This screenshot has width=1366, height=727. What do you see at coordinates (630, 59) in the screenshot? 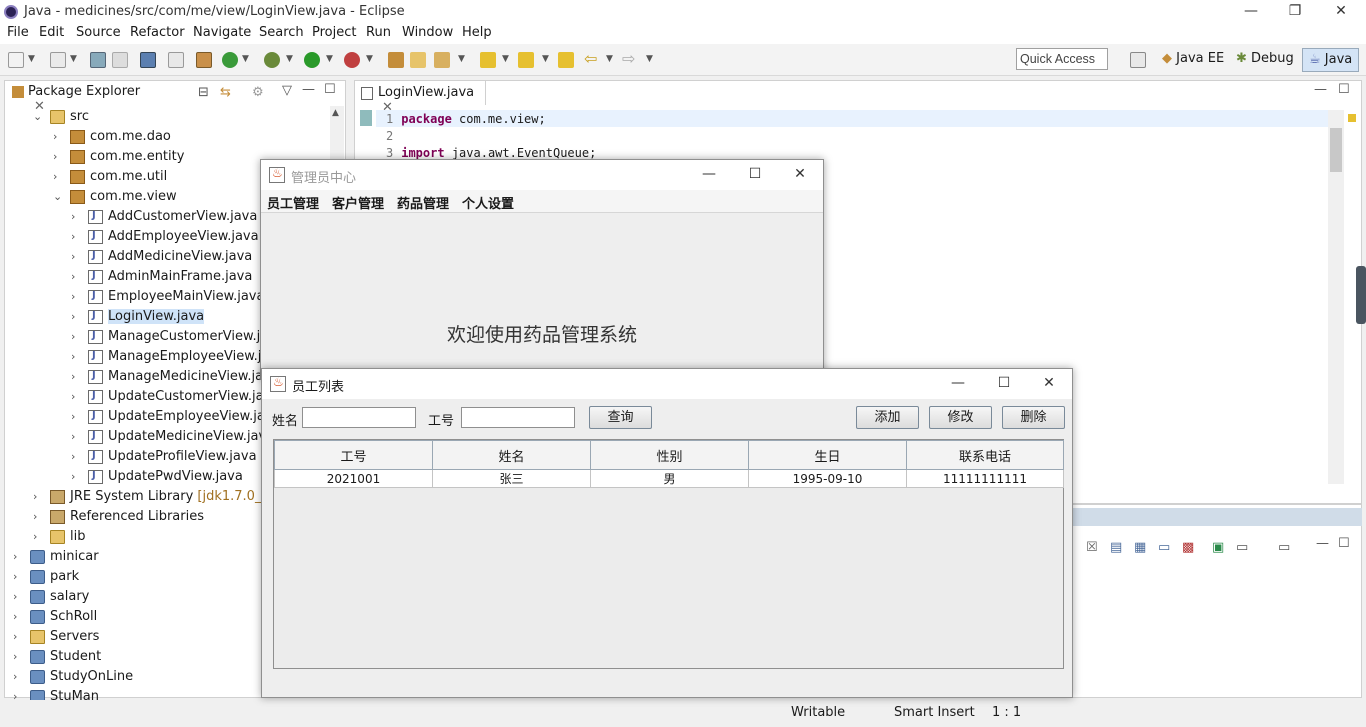
I see `forward-icon: ⇨` at bounding box center [630, 59].